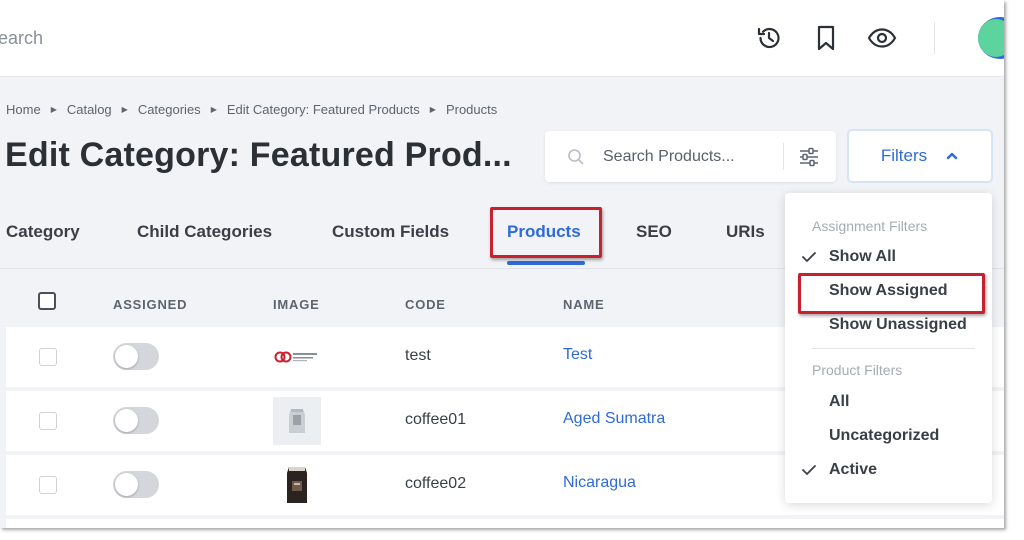 The image size is (1024, 540). I want to click on product-code: coffee01, so click(436, 419).